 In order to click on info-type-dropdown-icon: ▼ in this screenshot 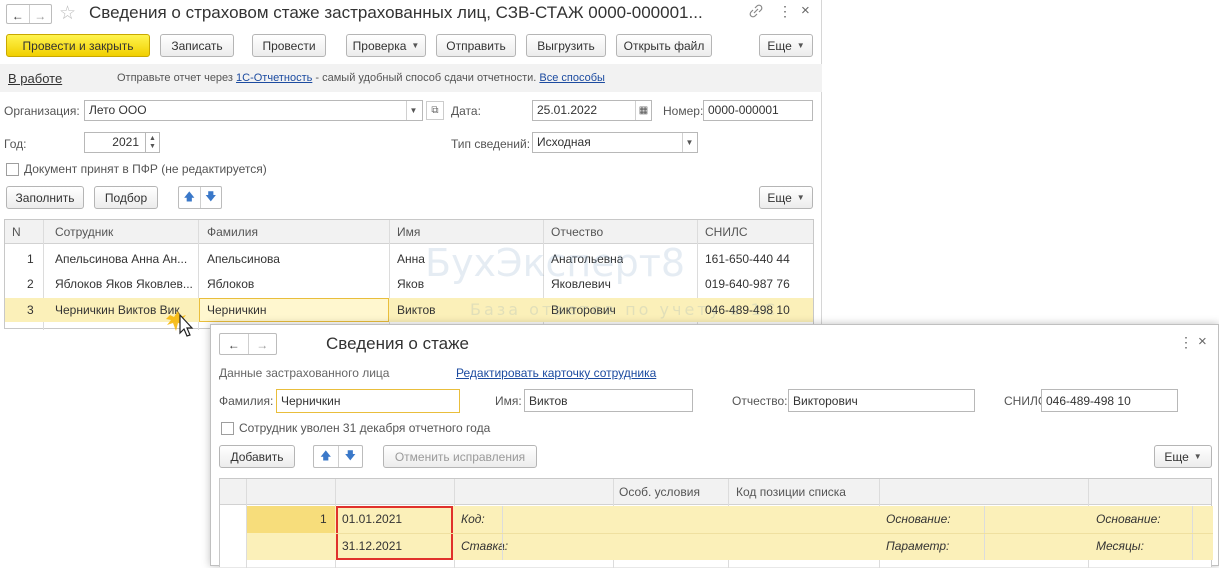, I will do `click(689, 142)`.